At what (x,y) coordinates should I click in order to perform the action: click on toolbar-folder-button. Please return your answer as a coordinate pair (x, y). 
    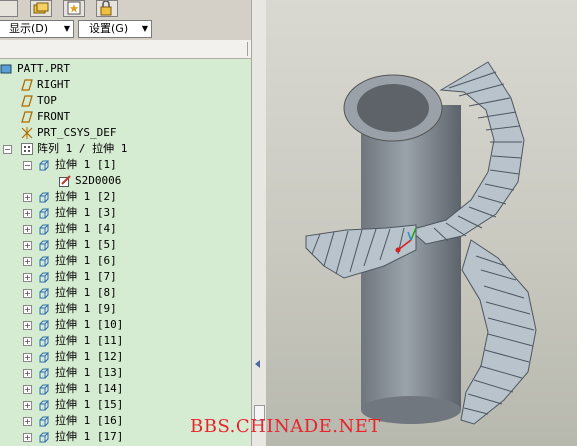
    Looking at the image, I should click on (41, 8).